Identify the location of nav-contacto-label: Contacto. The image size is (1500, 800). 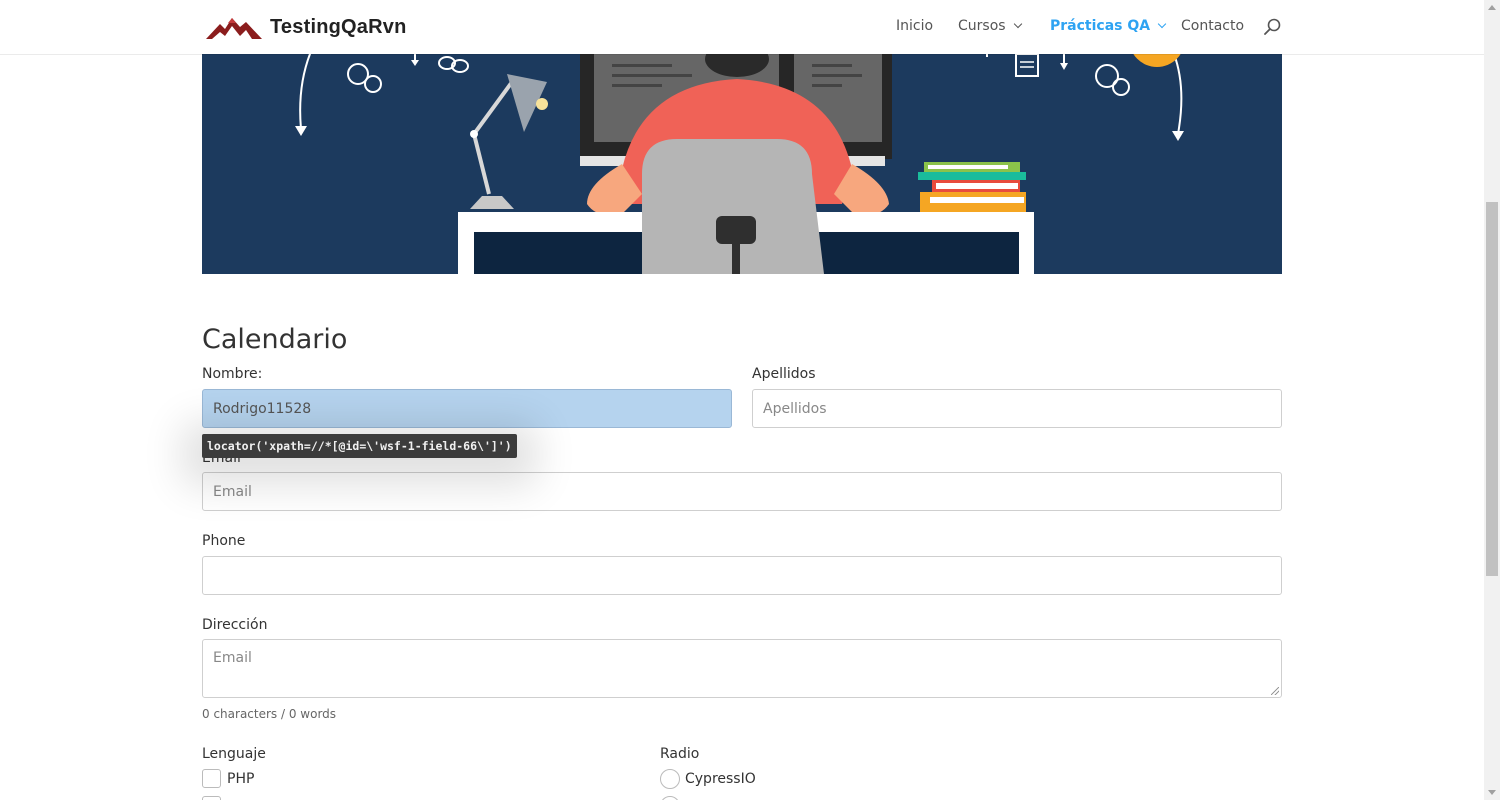
(1213, 26).